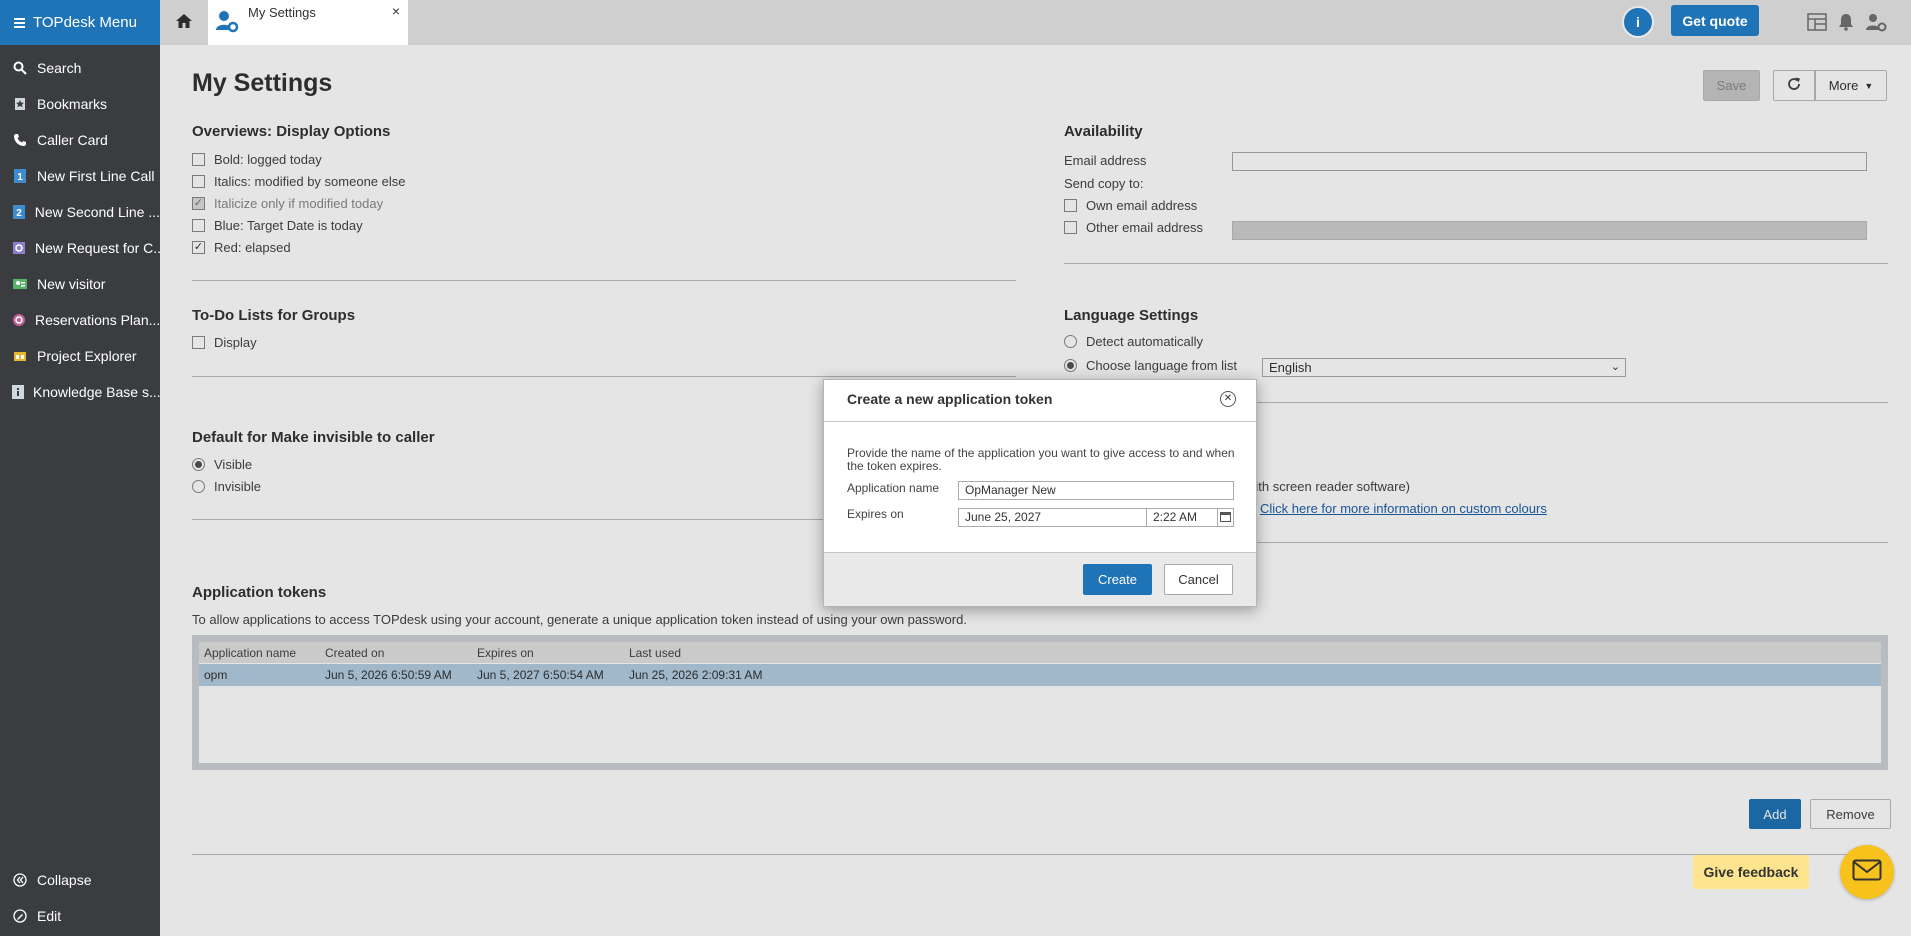 The width and height of the screenshot is (1911, 936). I want to click on bell-icon, so click(1846, 22).